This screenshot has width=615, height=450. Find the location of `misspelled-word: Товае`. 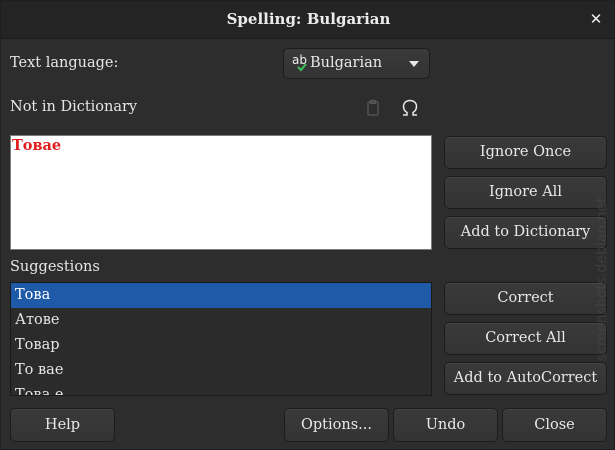

misspelled-word: Товае is located at coordinates (37, 145).